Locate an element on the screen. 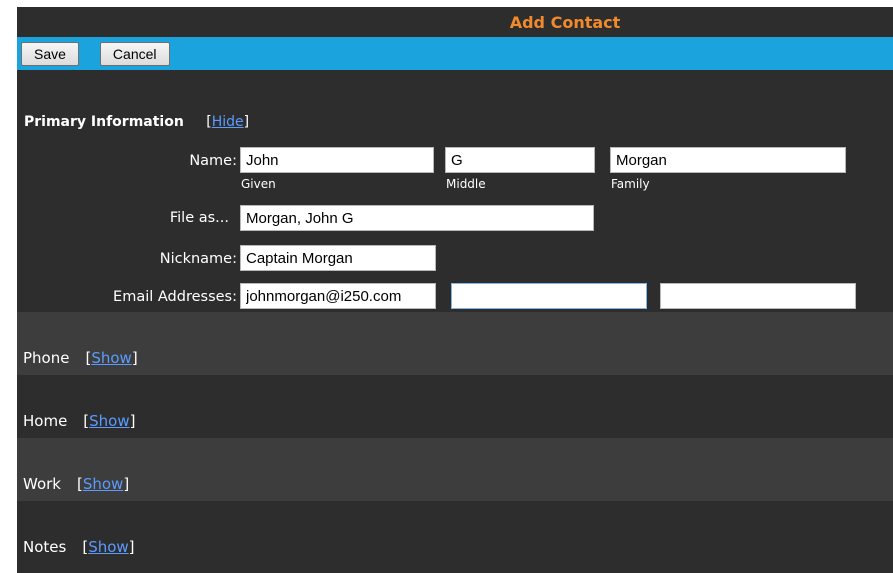 This screenshot has width=893, height=573. toolbar: Save Cancel is located at coordinates (455, 53).